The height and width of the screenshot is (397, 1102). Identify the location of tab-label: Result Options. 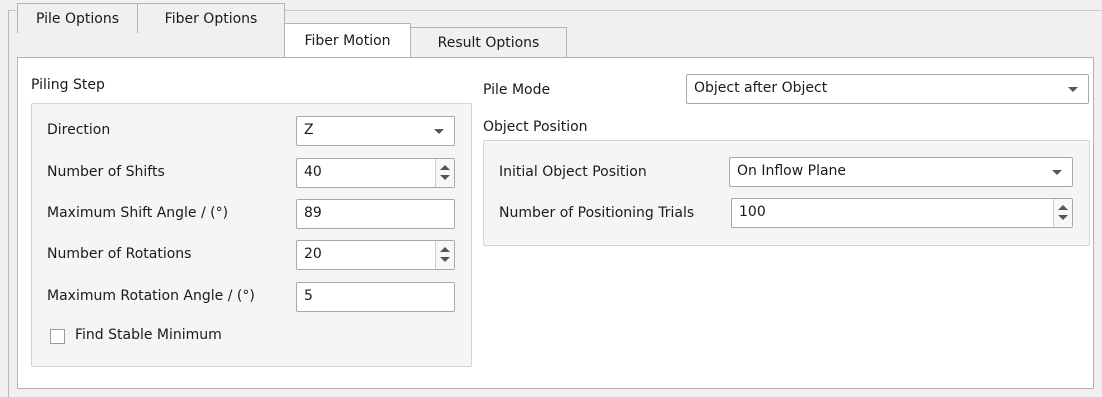
(488, 42).